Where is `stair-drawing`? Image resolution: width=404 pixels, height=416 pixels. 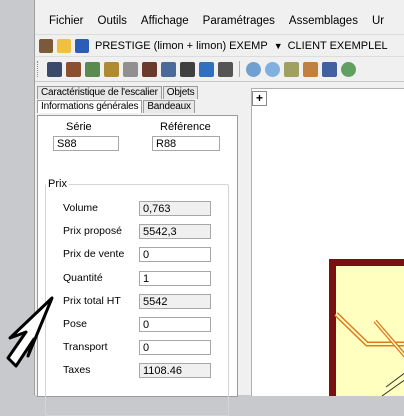 stair-drawing is located at coordinates (366, 334).